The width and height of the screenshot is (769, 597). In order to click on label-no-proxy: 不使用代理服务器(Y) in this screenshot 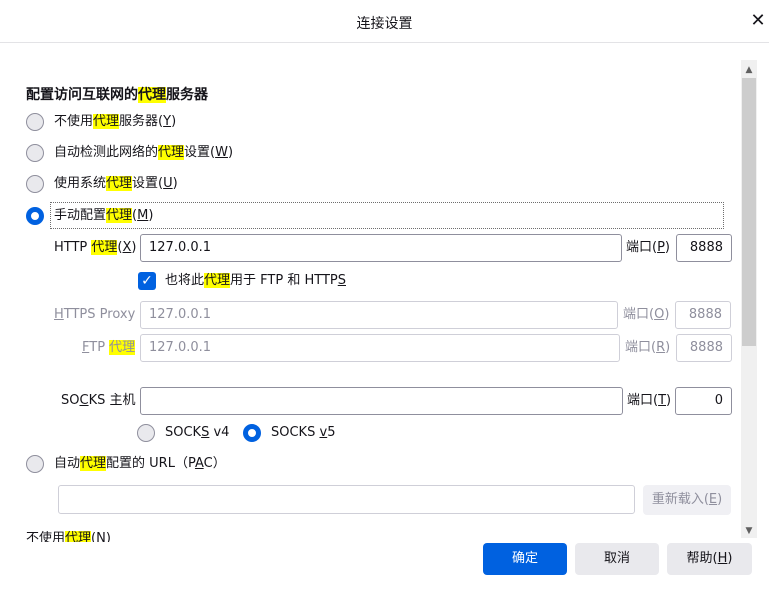, I will do `click(115, 122)`.